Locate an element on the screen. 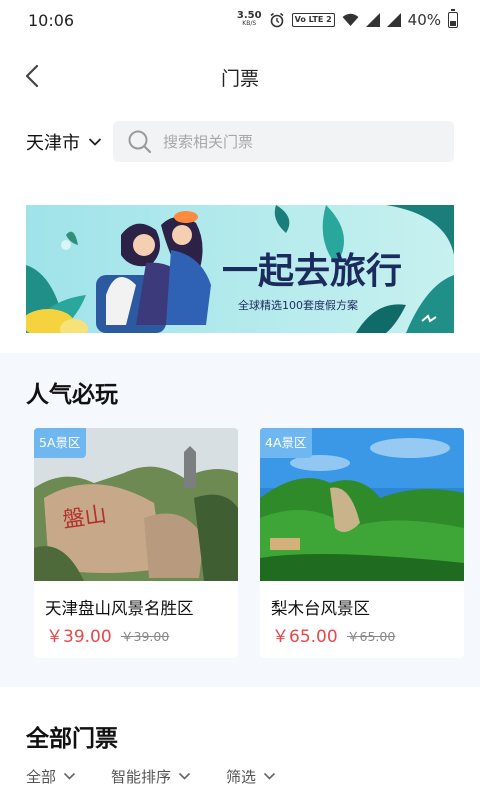  search-icon is located at coordinates (140, 141).